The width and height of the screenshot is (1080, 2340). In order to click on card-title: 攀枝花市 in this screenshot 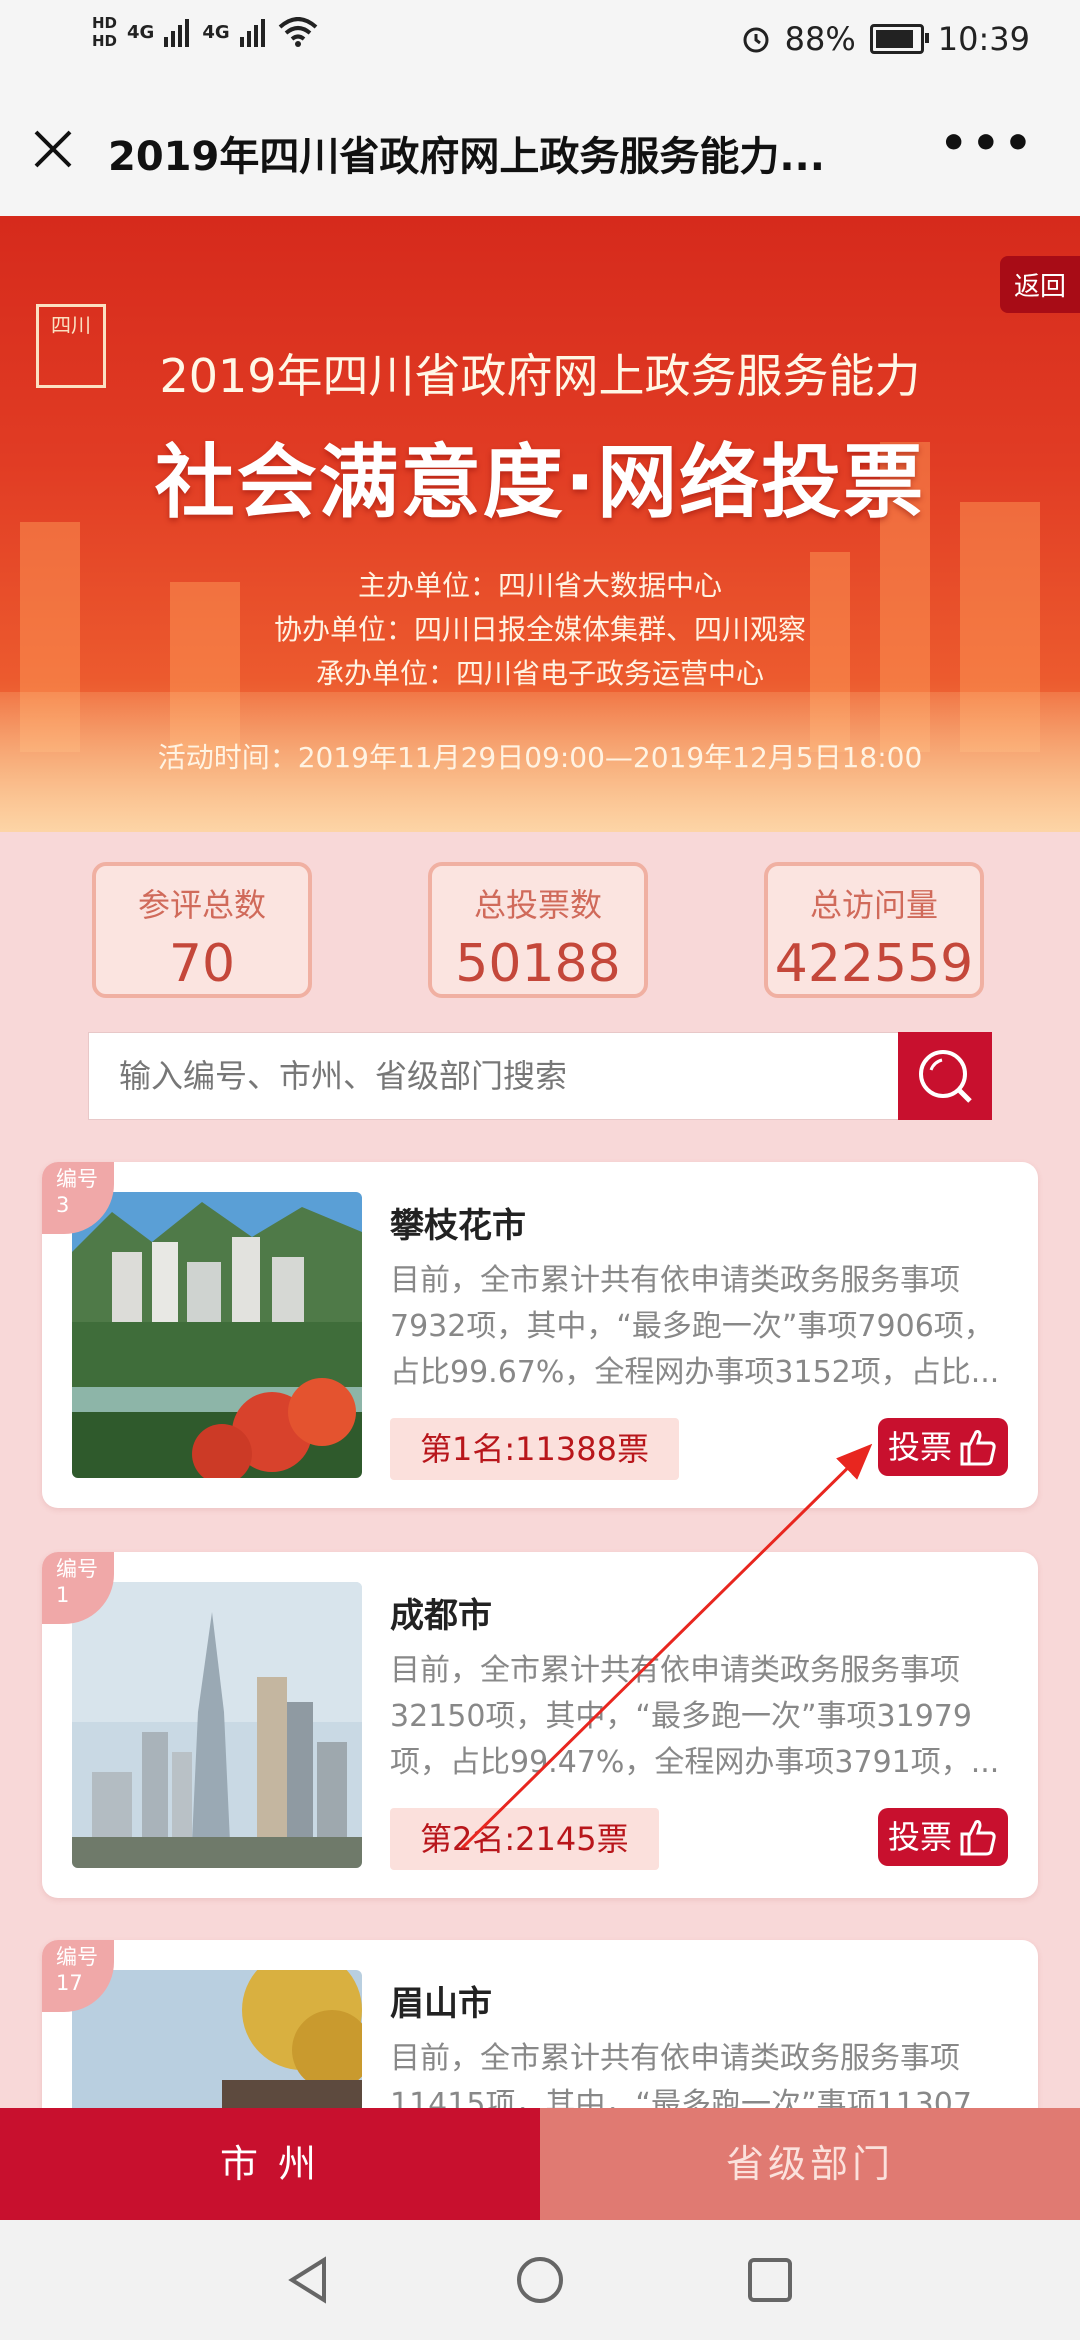, I will do `click(458, 1226)`.